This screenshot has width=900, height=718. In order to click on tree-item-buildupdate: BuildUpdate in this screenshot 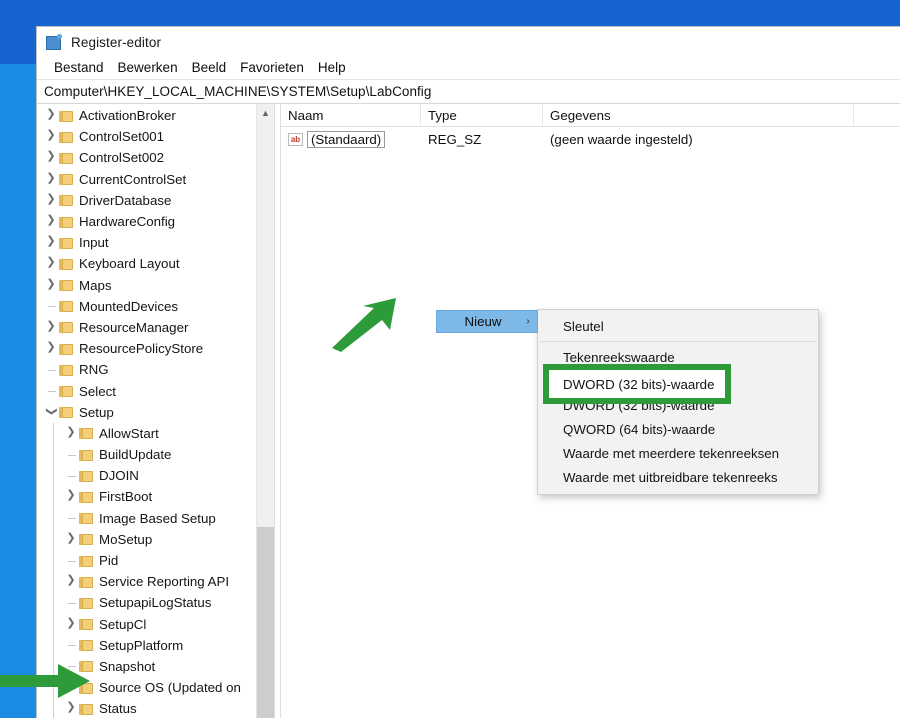, I will do `click(155, 455)`.